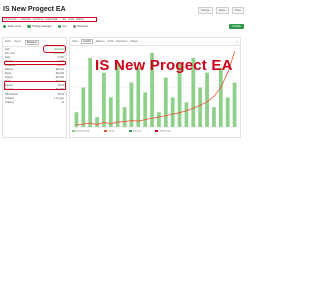 The width and height of the screenshot is (320, 296). What do you see at coordinates (81, 131) in the screenshot?
I see `legend-item: Equity Growth` at bounding box center [81, 131].